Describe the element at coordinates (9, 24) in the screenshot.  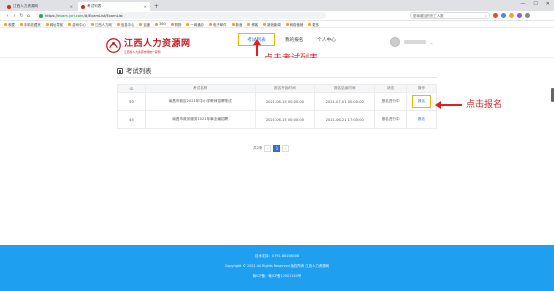
I see `bookmark-item: 收藏` at that location.